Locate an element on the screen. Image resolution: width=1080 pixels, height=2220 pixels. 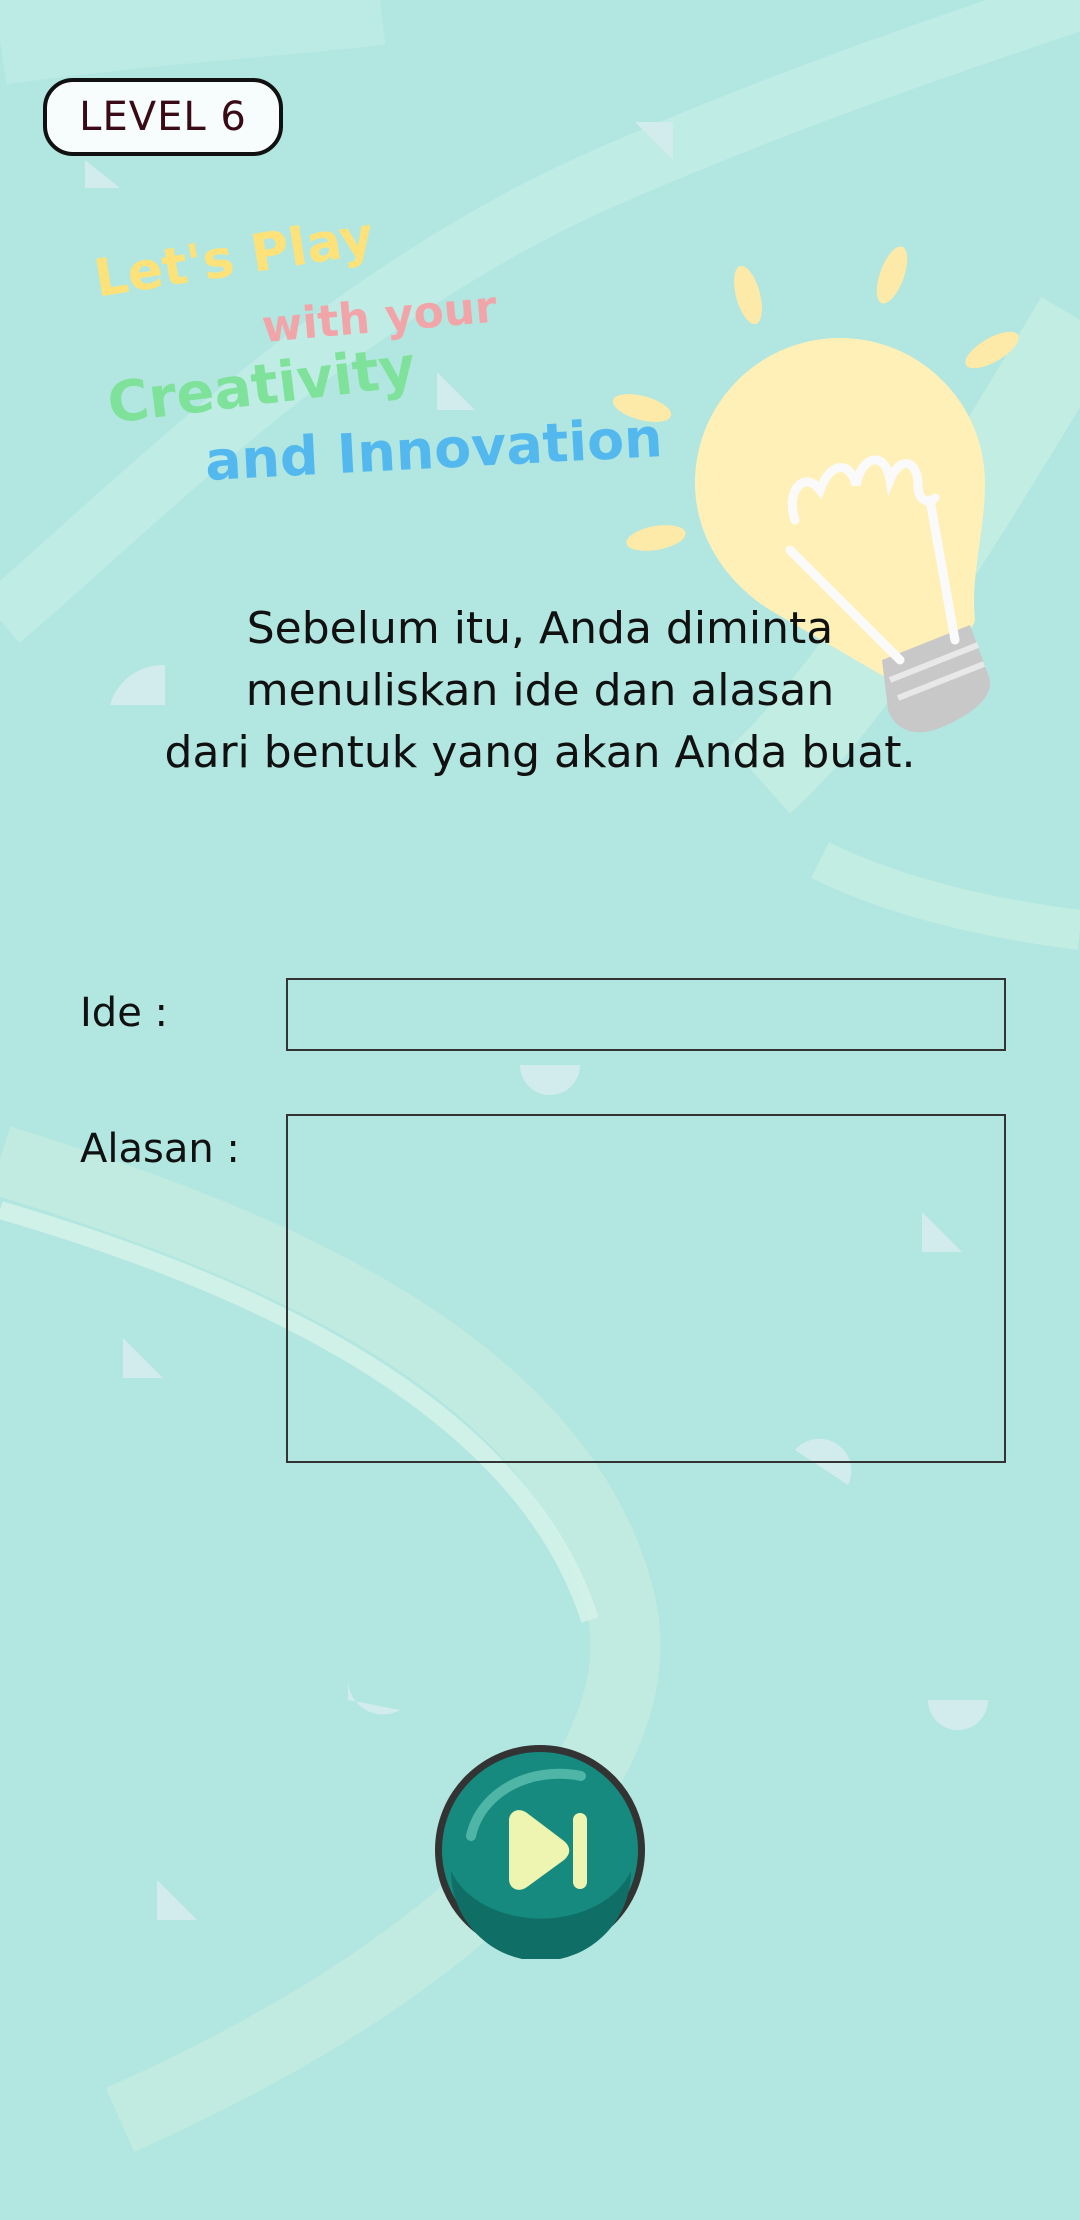
instruction-line-1: Sebelum itu, Anda diminta is located at coordinates (540, 628).